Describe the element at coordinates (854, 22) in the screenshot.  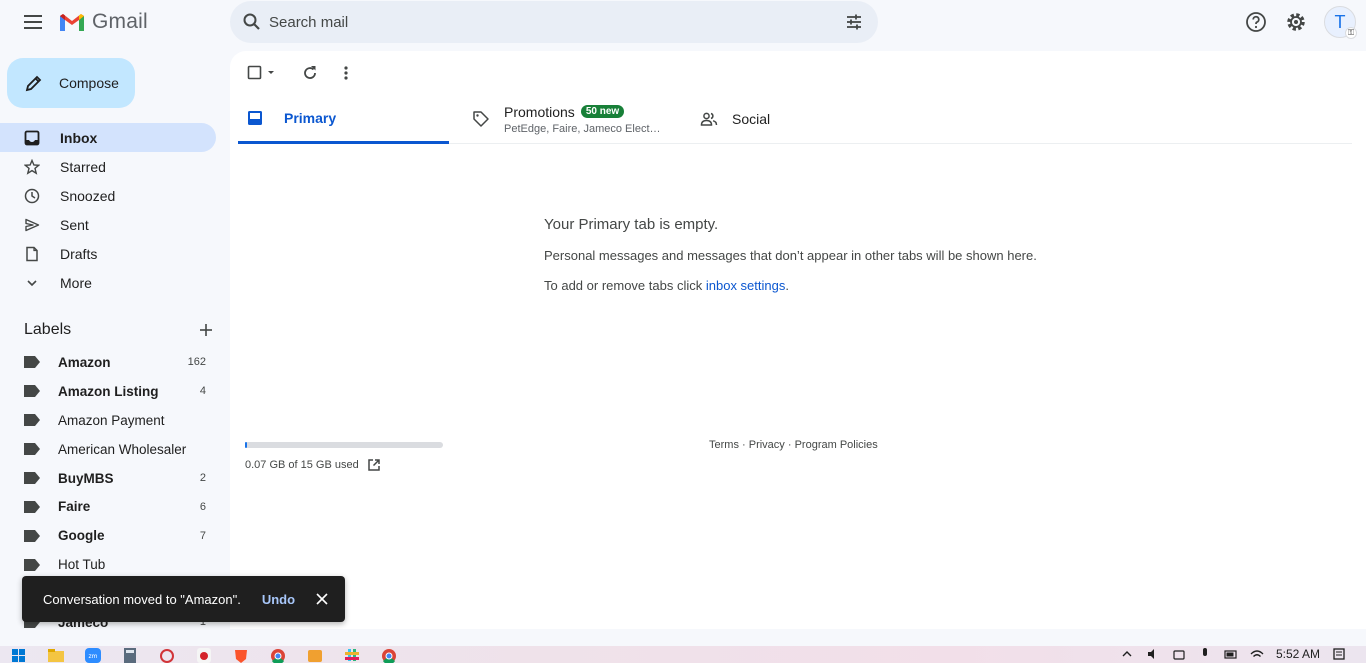
I see `search-options-icon` at that location.